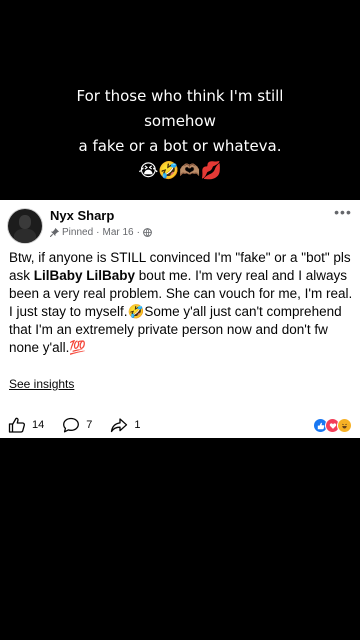  I want to click on pinned-label: Pinned, so click(78, 232).